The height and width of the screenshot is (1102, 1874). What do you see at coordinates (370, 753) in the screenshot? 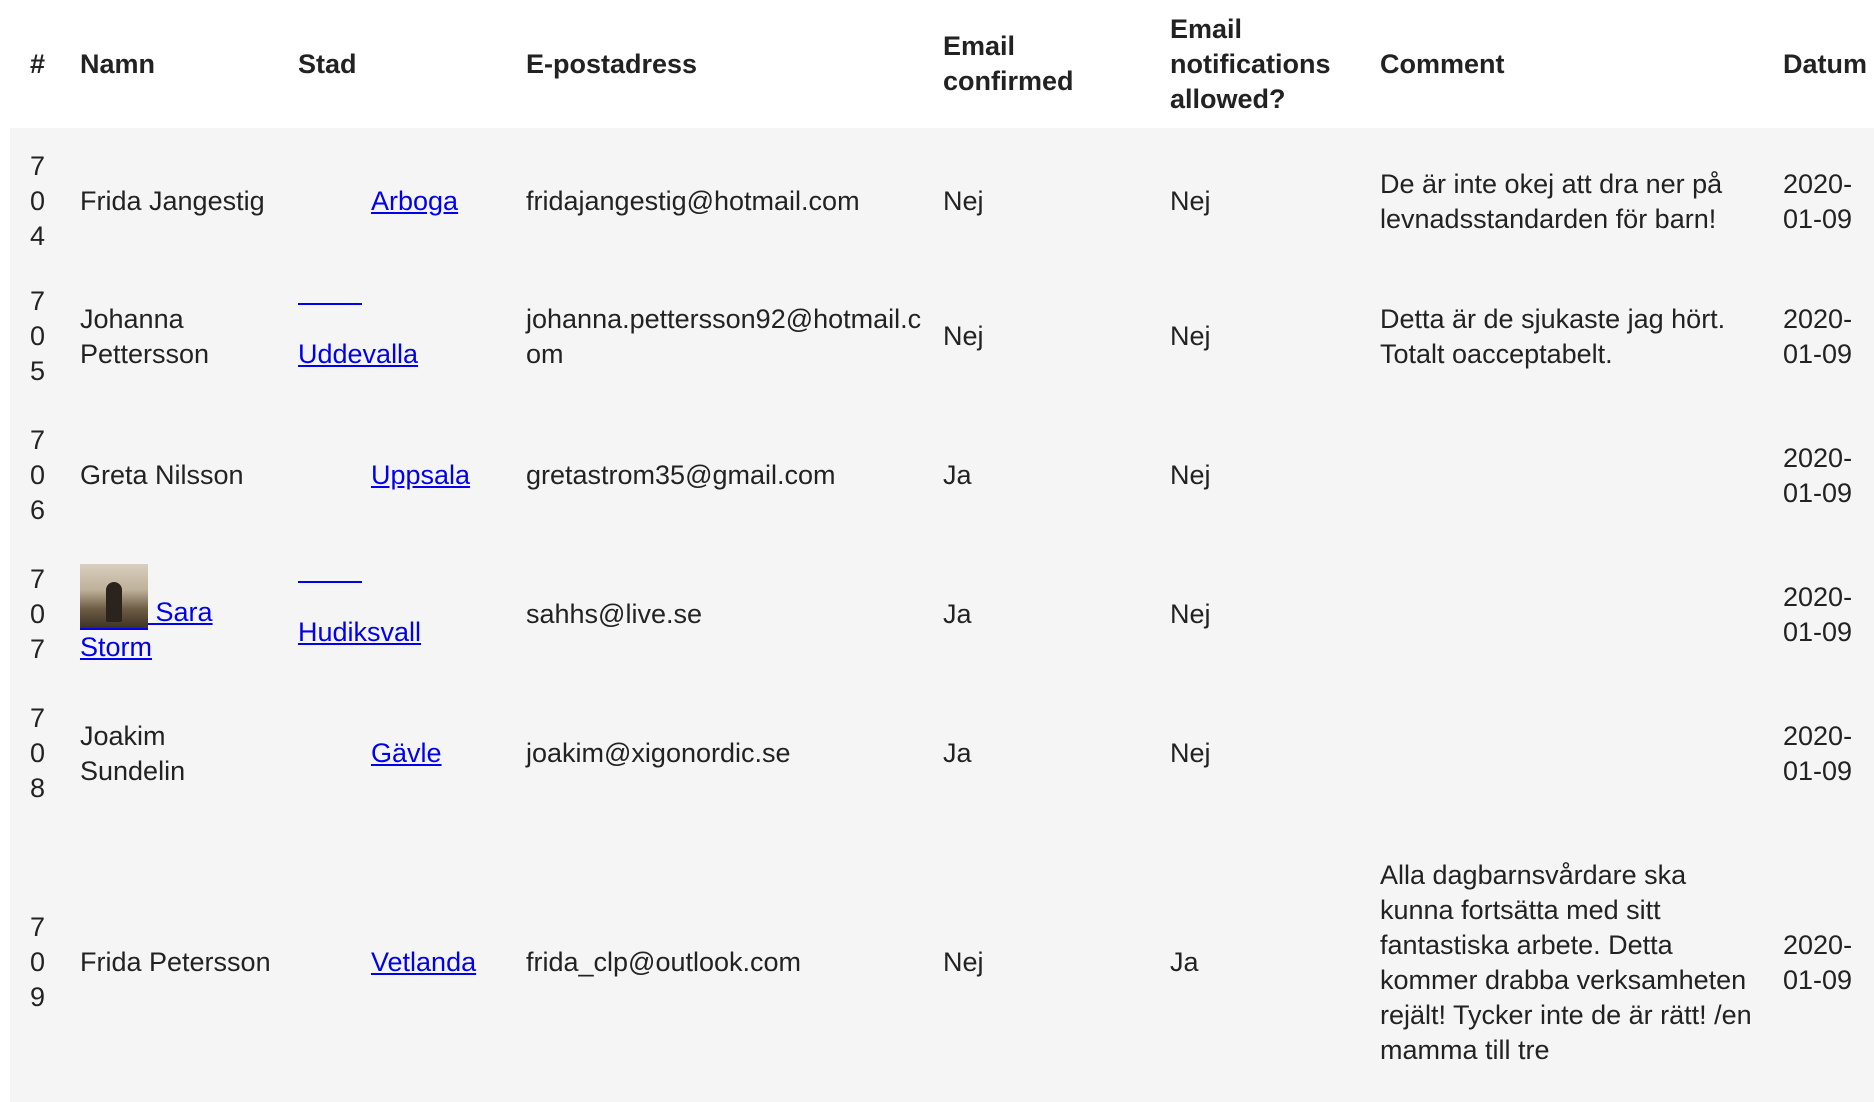
I see `city-link: Gävle` at bounding box center [370, 753].